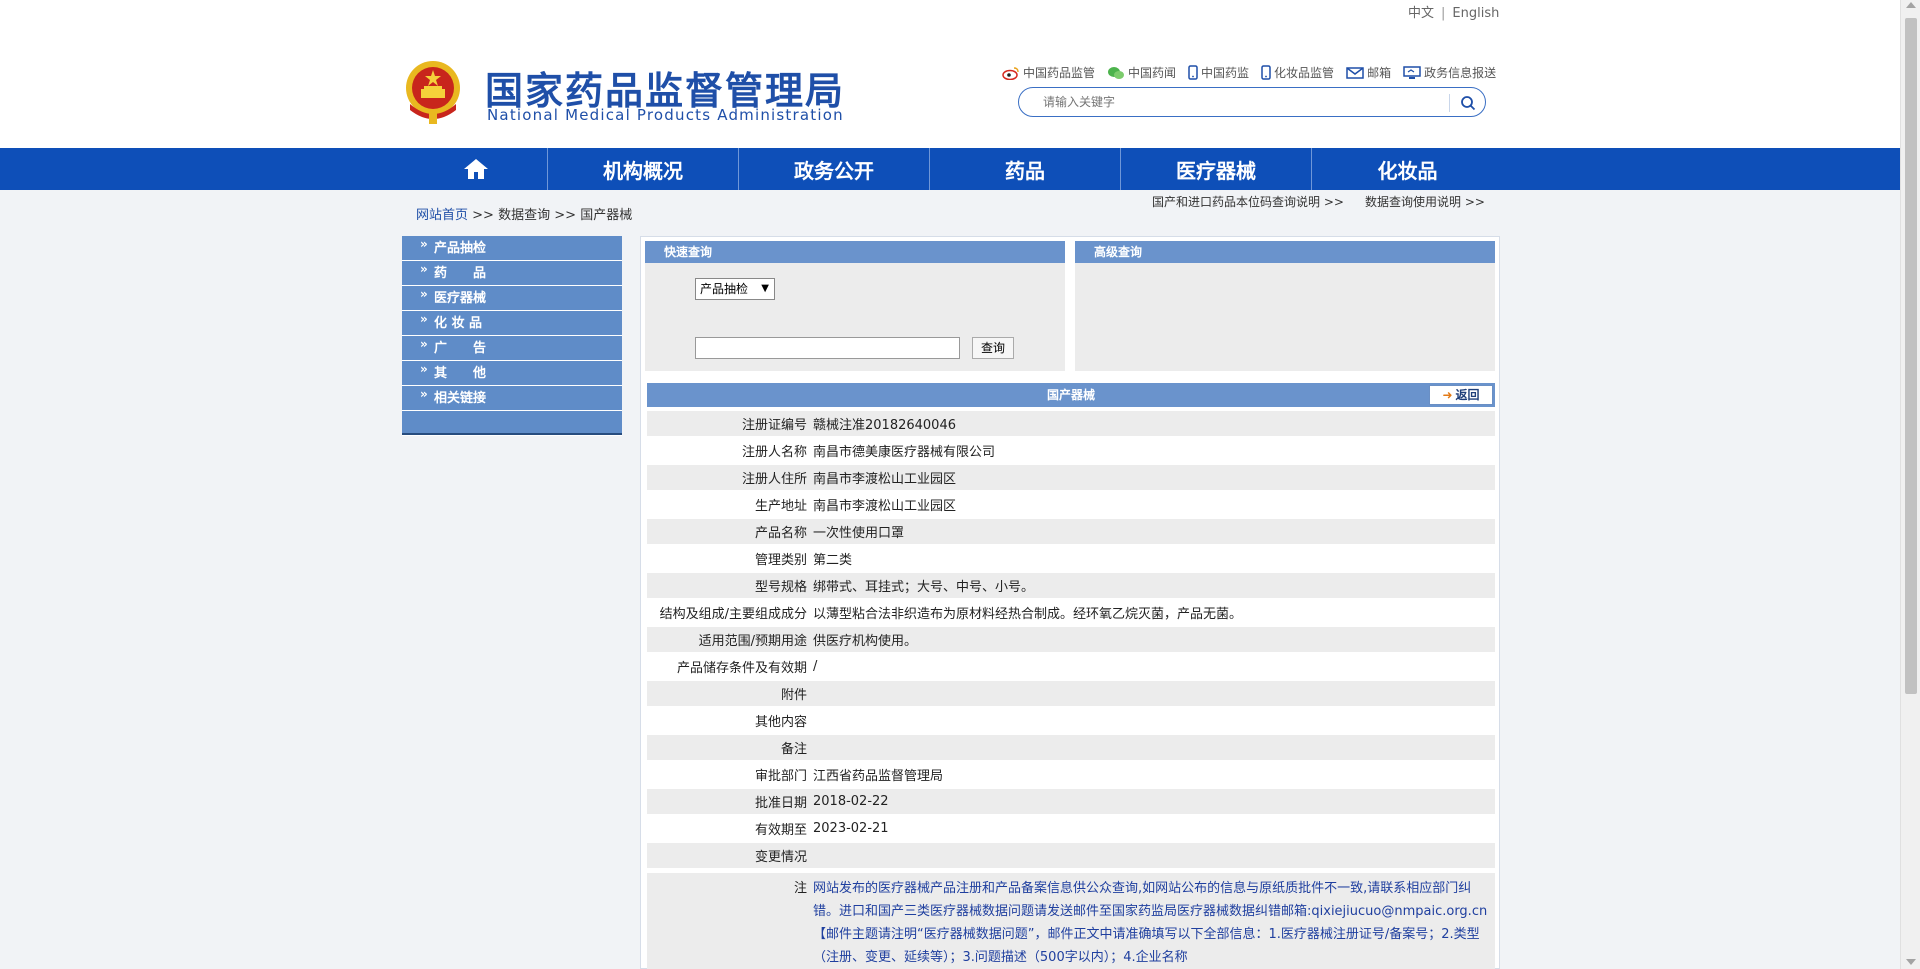  What do you see at coordinates (512, 398) in the screenshot?
I see `sidebar-item-links: » 相关链接` at bounding box center [512, 398].